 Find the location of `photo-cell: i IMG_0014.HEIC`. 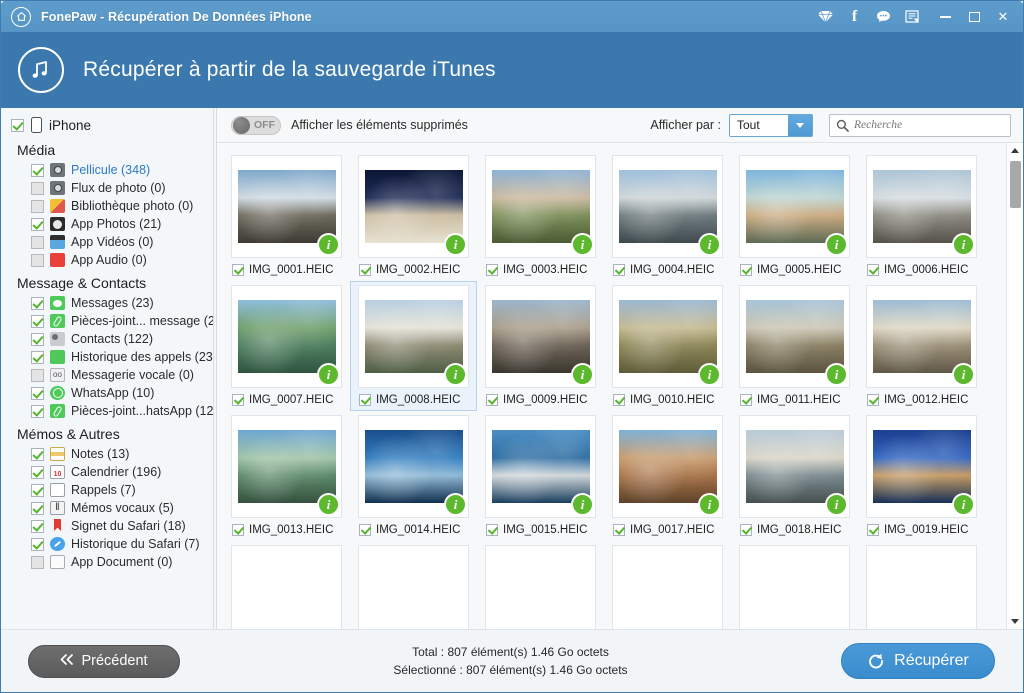

photo-cell: i IMG_0014.HEIC is located at coordinates (413, 476).